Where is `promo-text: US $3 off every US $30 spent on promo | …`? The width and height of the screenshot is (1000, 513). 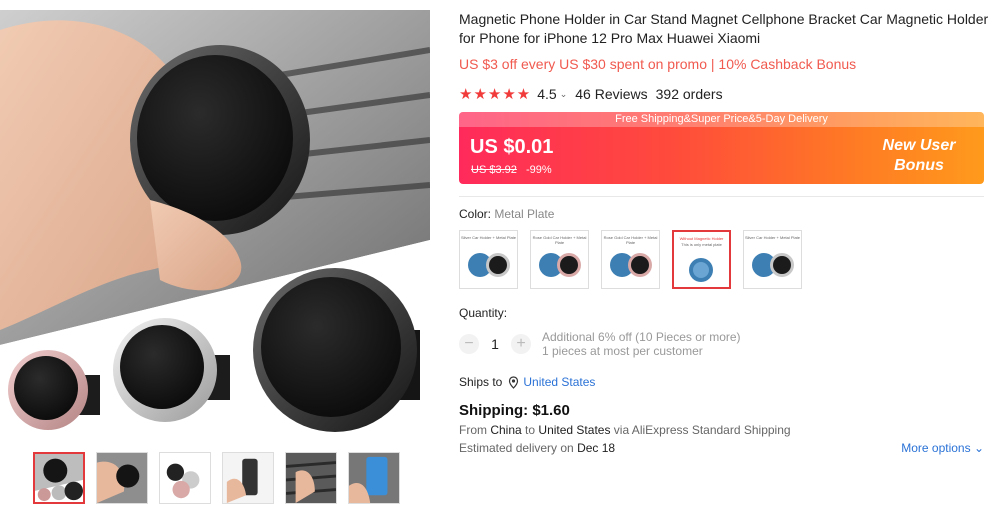
promo-text: US $3 off every US $30 spent on promo | … is located at coordinates (724, 64).